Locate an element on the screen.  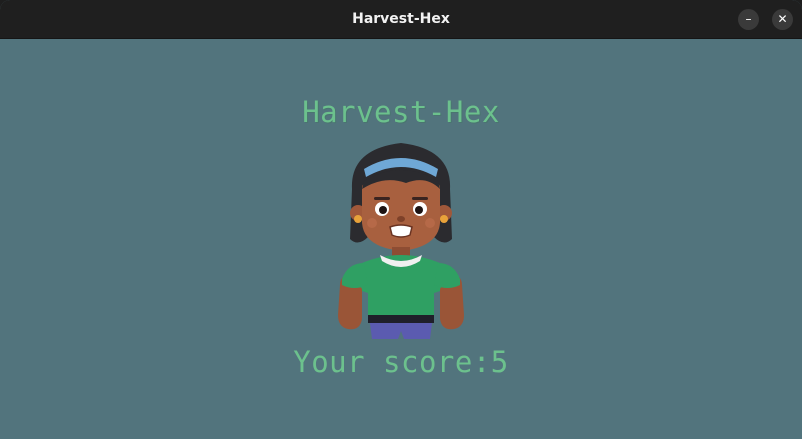
score-label: Your score: is located at coordinates (392, 362).